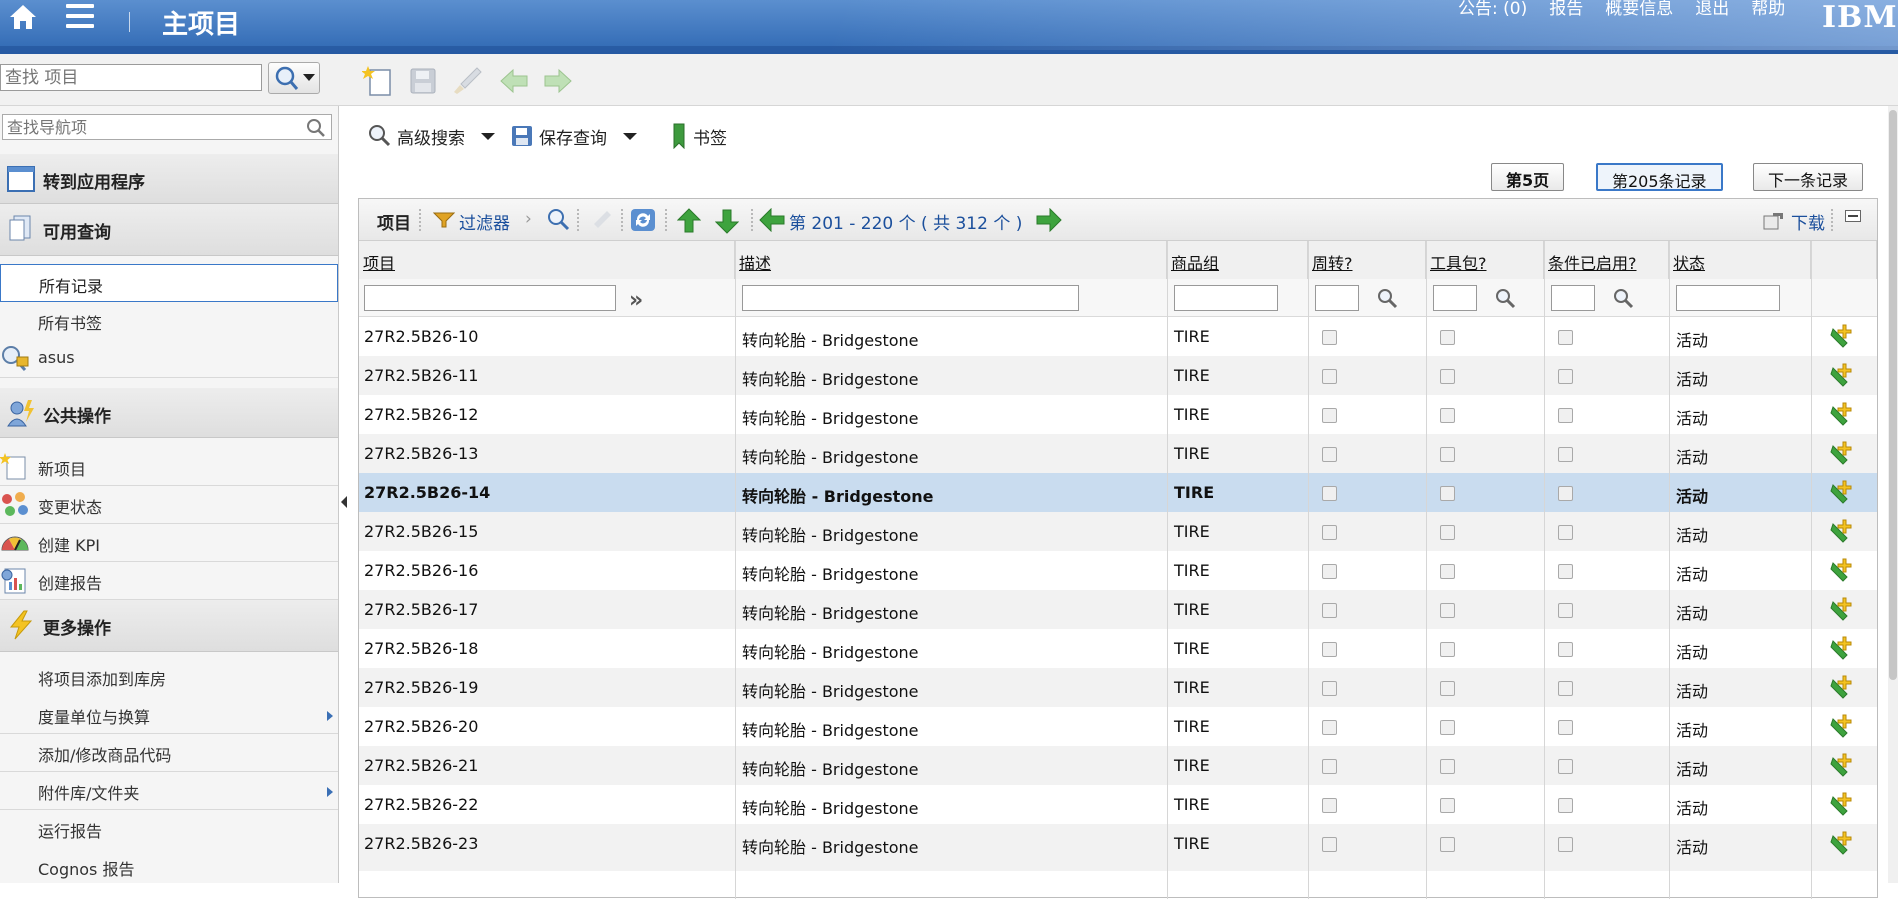 The height and width of the screenshot is (899, 1898). I want to click on profile-link: 概要信息, so click(1639, 9).